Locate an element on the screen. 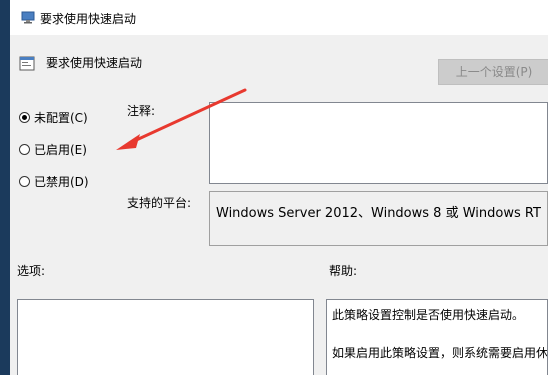 The height and width of the screenshot is (375, 548). help-text-line: 此策略设置控制是否使用快速启动。 is located at coordinates (428, 315).